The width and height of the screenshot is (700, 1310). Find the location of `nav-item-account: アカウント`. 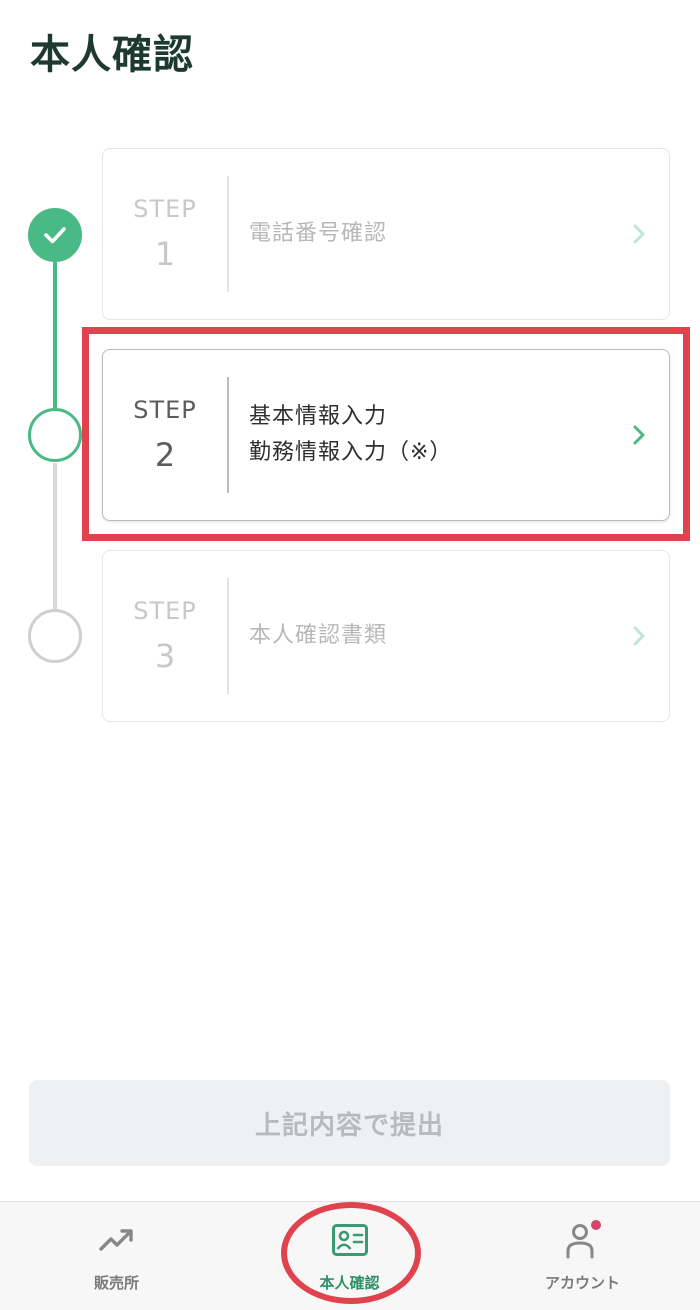

nav-item-account: アカウント is located at coordinates (582, 1256).